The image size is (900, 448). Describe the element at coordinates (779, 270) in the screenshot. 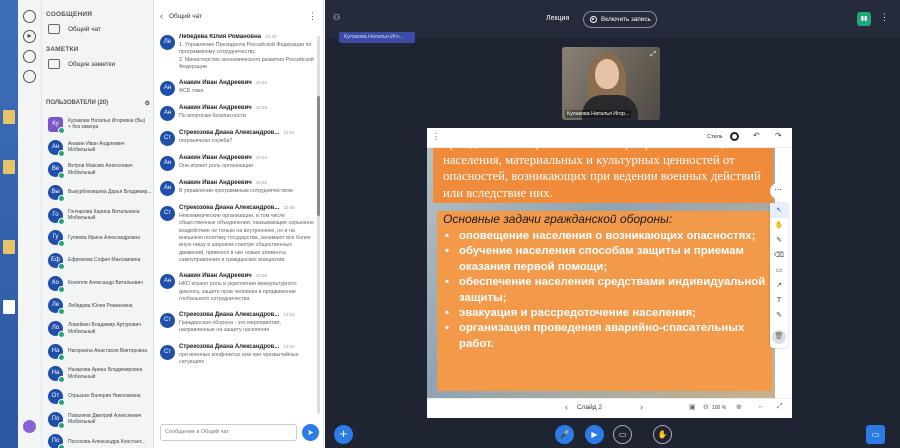

I see `rectangle-tool-icon: ▭` at that location.